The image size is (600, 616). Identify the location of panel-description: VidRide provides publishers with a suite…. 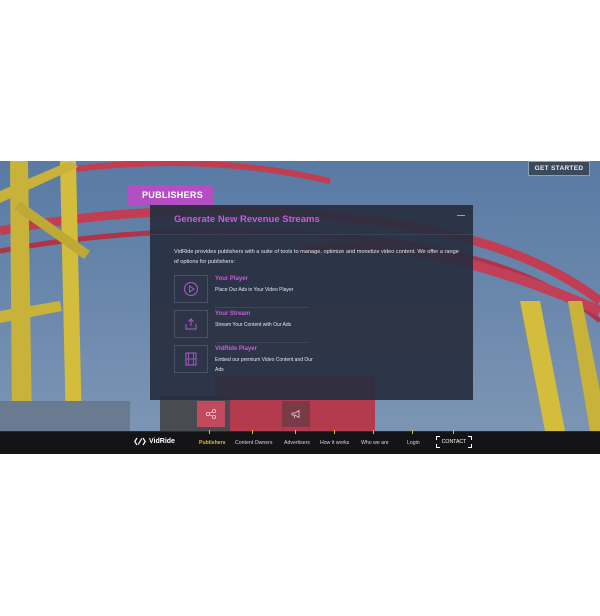
(316, 257).